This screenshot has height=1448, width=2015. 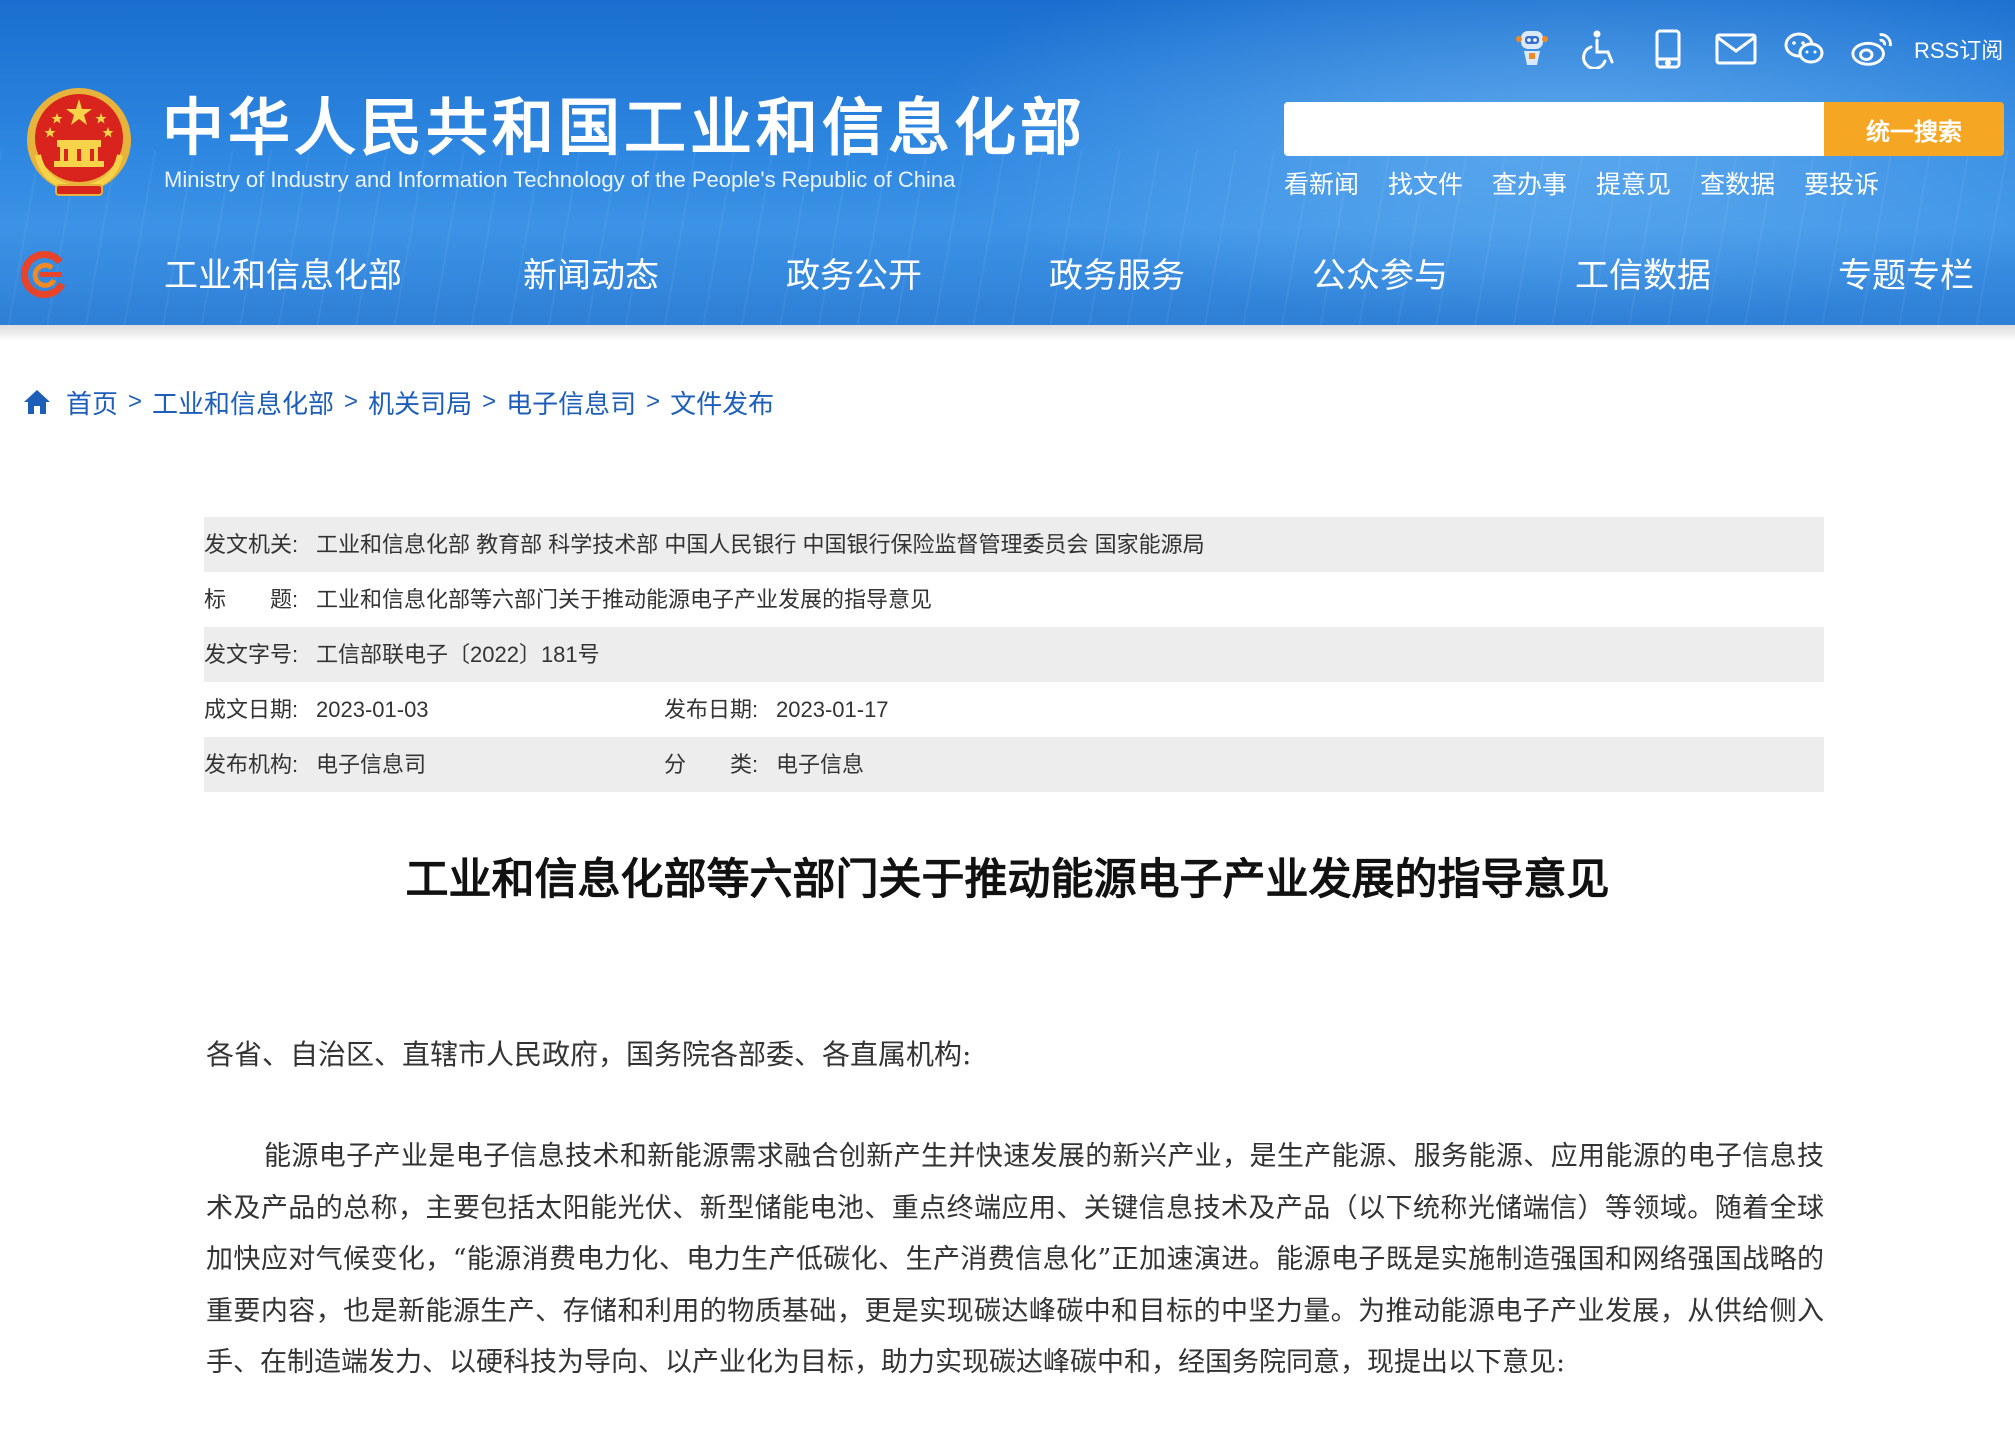 What do you see at coordinates (1736, 49) in the screenshot?
I see `mail-icon` at bounding box center [1736, 49].